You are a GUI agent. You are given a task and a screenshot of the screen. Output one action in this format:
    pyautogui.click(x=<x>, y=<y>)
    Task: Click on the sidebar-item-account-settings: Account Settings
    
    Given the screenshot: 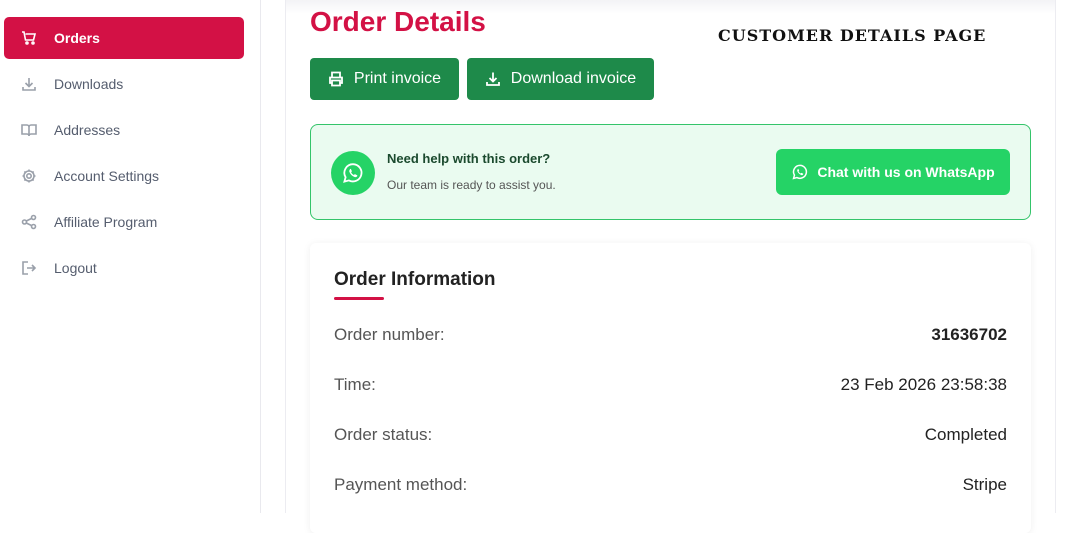 What is the action you would take?
    pyautogui.click(x=124, y=176)
    